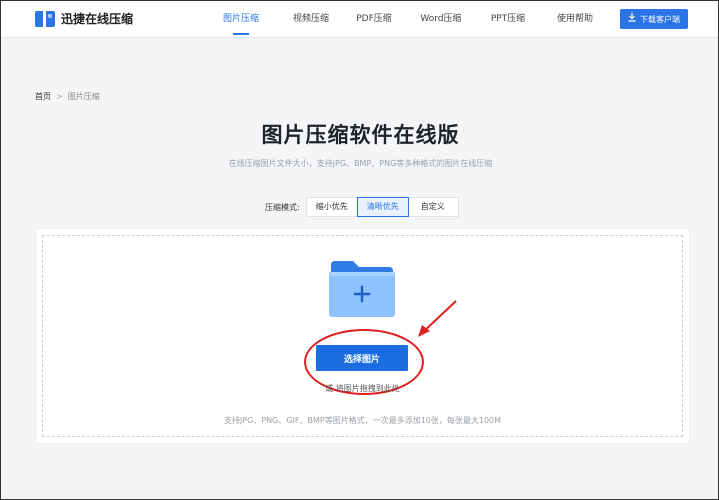 The width and height of the screenshot is (719, 500). I want to click on breadcrumb-home: 首页, so click(43, 96).